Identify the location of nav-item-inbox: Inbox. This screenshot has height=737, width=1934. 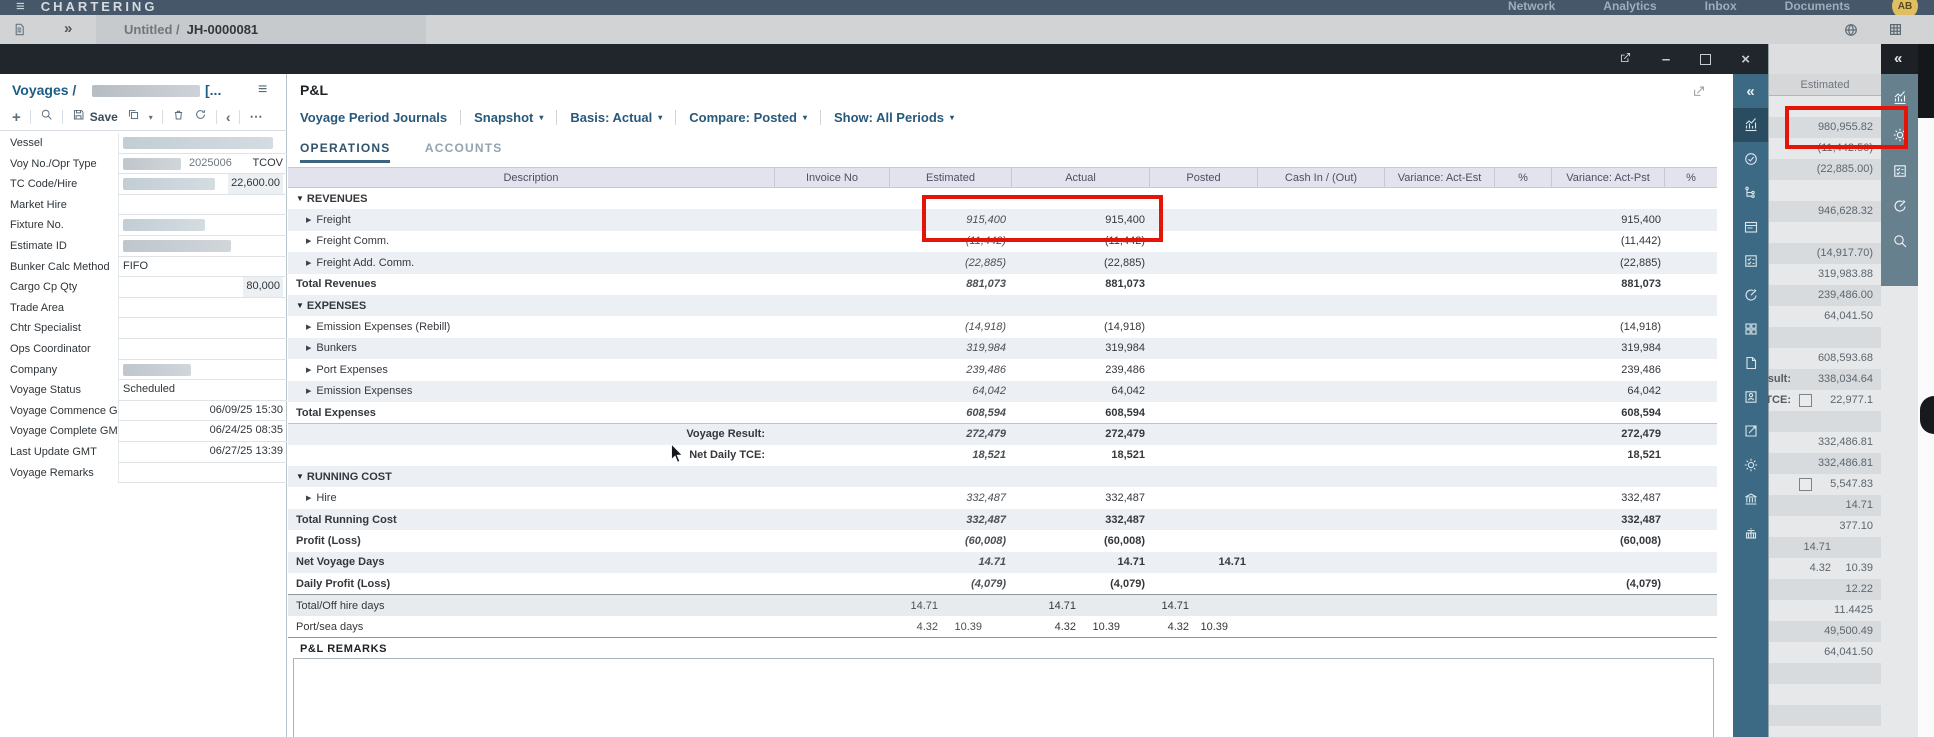
(1721, 6).